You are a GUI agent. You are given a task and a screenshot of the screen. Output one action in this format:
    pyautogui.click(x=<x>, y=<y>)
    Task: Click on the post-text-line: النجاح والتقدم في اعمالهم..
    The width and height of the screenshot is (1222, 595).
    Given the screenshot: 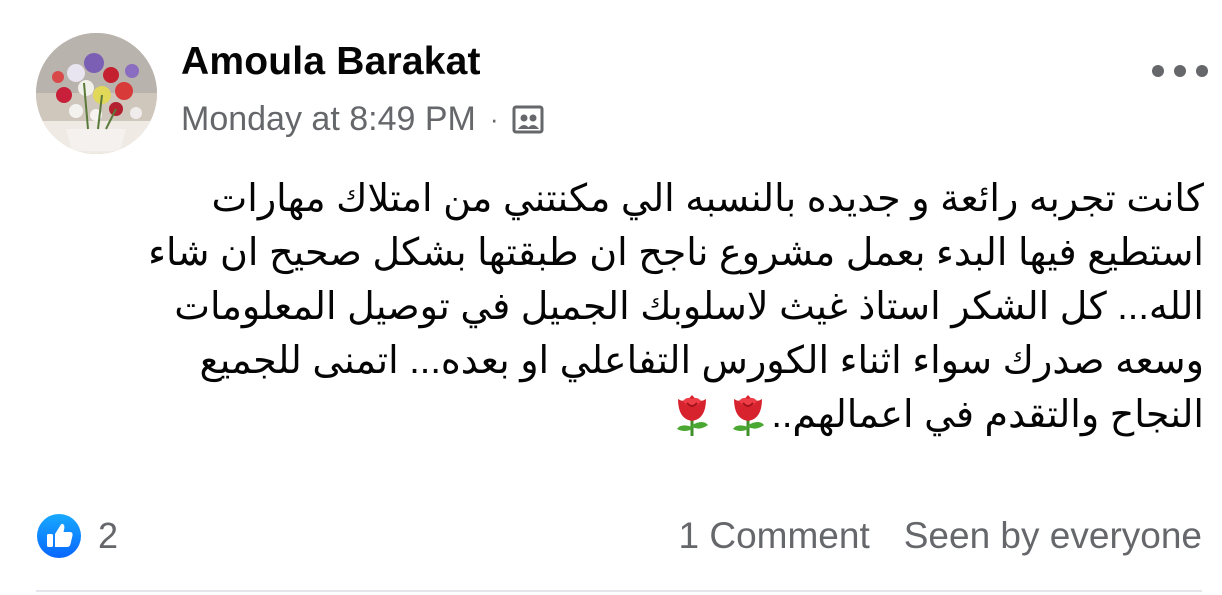 What is the action you would take?
    pyautogui.click(x=987, y=415)
    